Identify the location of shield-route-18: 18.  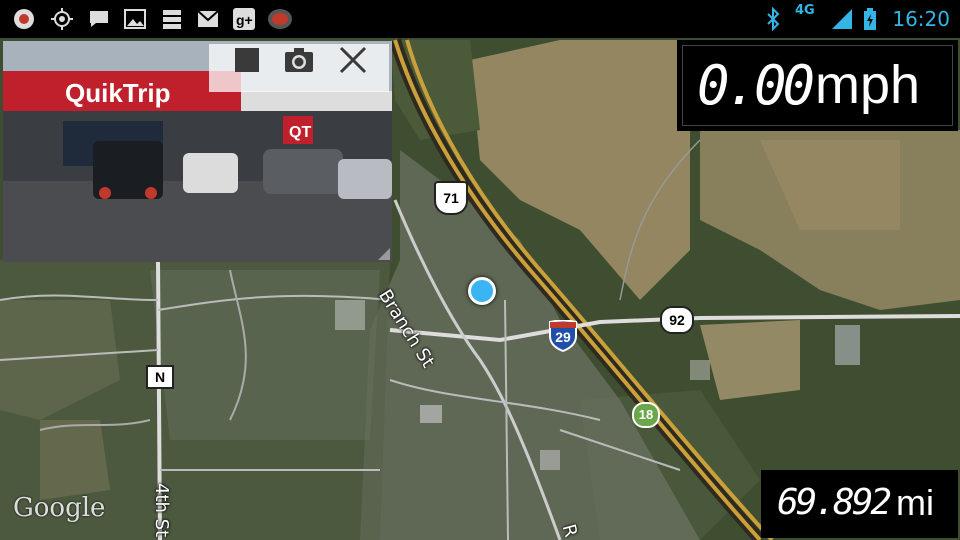
(646, 415).